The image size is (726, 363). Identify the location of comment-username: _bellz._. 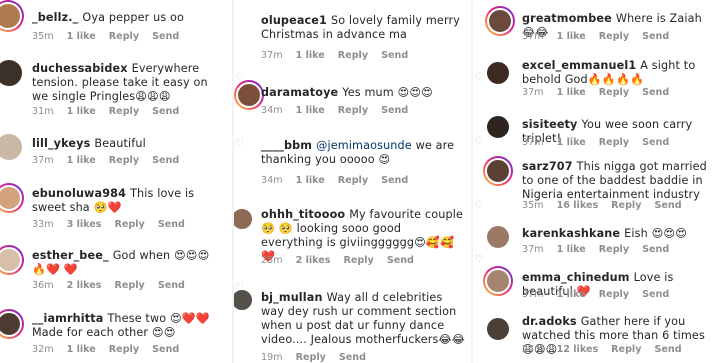
(55, 17).